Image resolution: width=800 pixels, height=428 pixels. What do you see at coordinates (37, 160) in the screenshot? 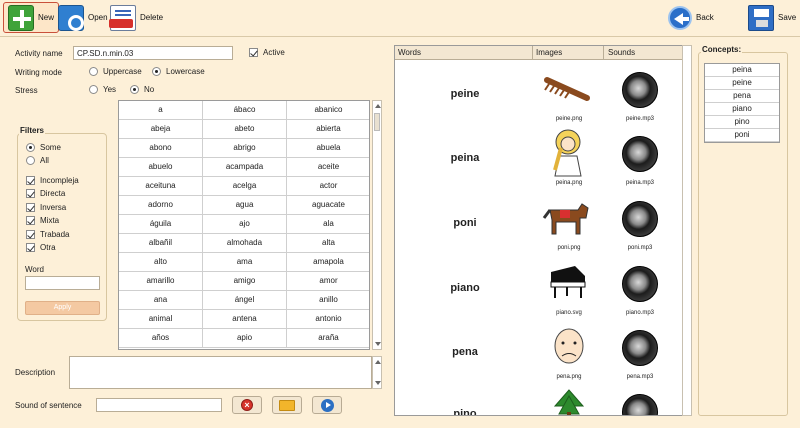
I see `filter-all-radio: All` at bounding box center [37, 160].